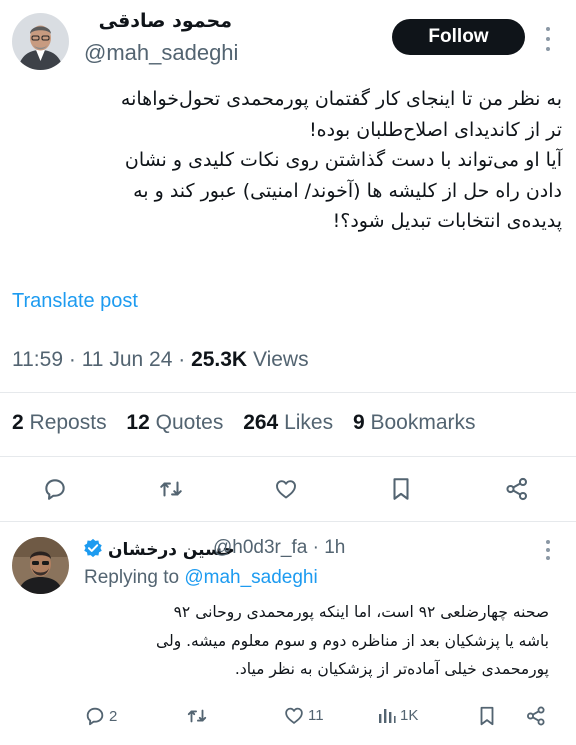 This screenshot has height=745, width=576. Describe the element at coordinates (219, 359) in the screenshot. I see `views-count: 25.3K` at that location.